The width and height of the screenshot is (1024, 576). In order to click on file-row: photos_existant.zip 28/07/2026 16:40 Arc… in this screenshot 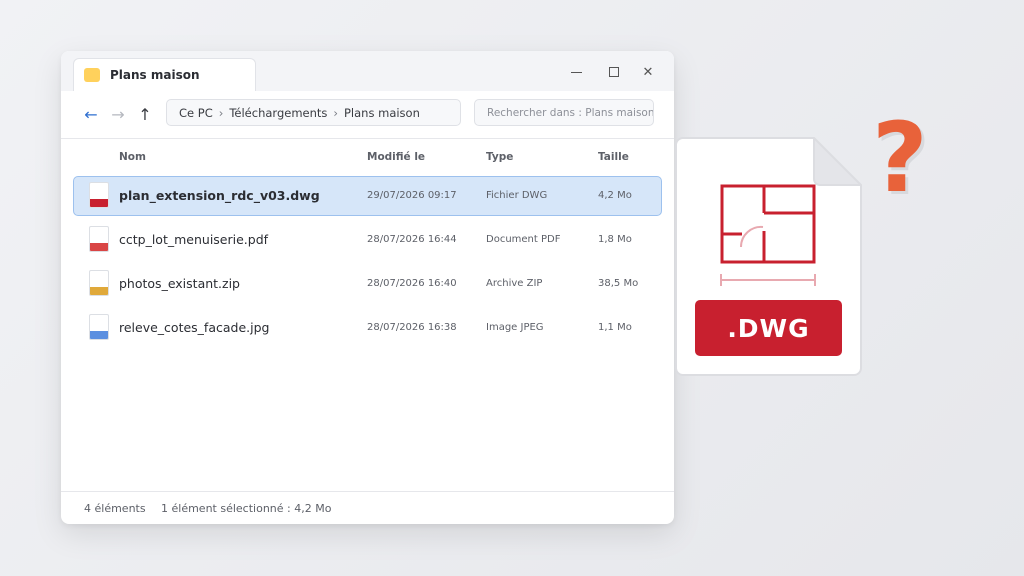, I will do `click(367, 284)`.